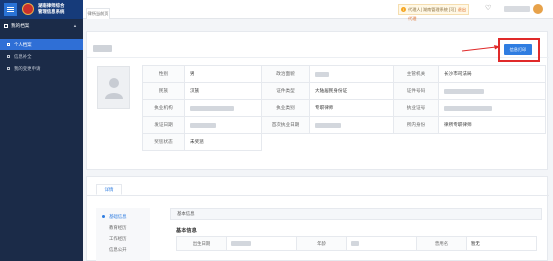 The image size is (553, 261). Describe the element at coordinates (41, 26) in the screenshot. I see `sidebar-group-my-archive: 我的档案 ▲` at that location.